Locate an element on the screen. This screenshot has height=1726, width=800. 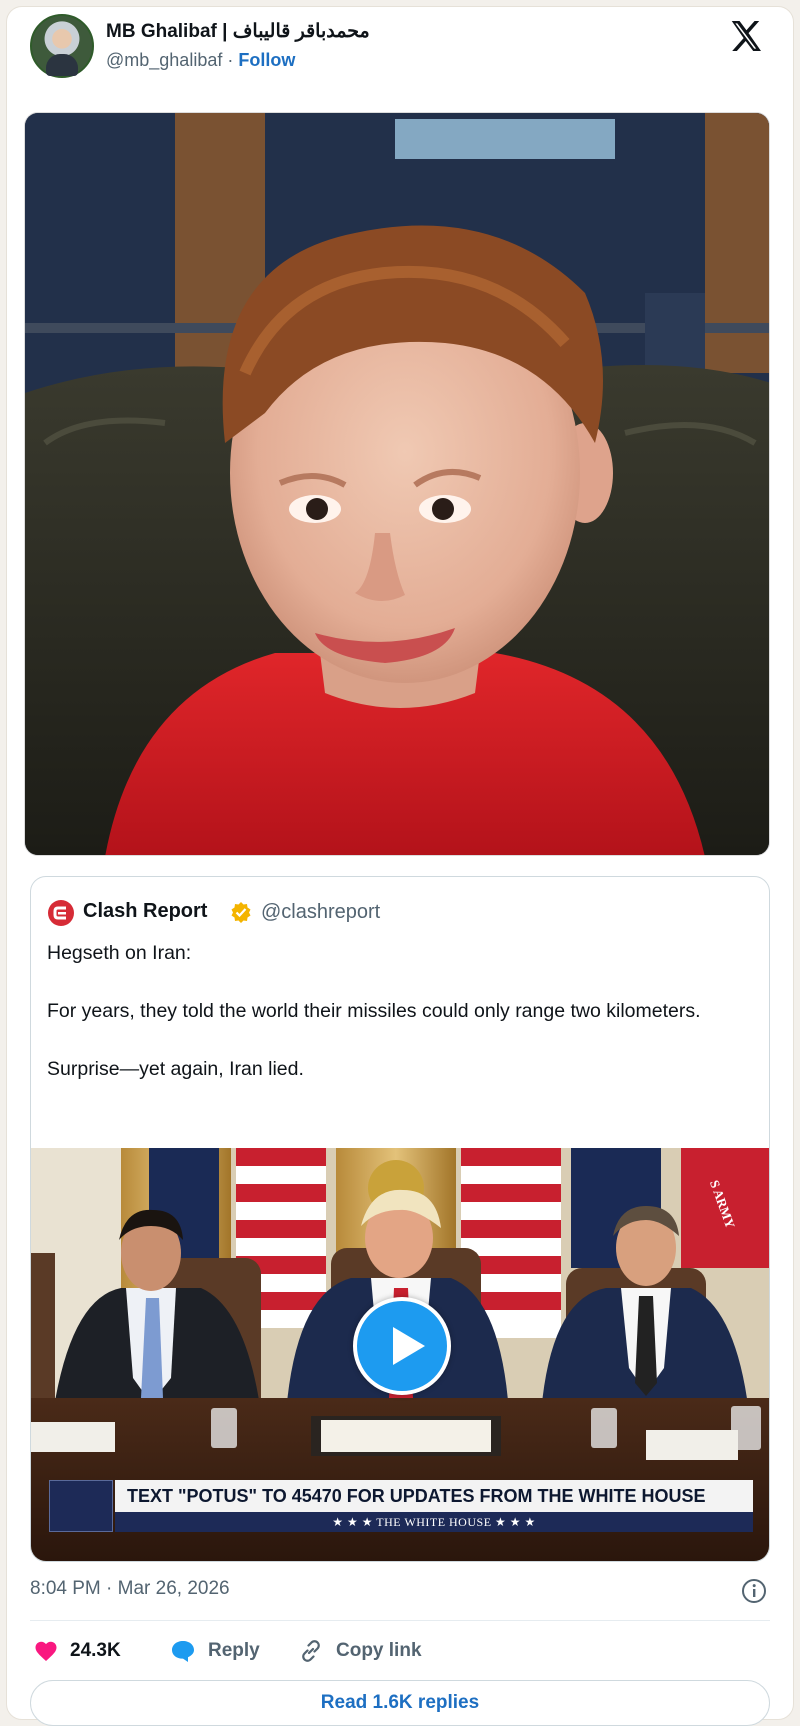
read-replies-button: Read 1.6K replies is located at coordinates (400, 1703).